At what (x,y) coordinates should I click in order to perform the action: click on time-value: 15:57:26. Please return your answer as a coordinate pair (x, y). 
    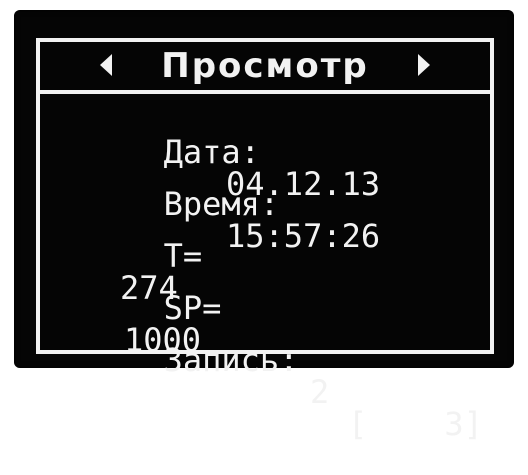
    Looking at the image, I should click on (303, 236).